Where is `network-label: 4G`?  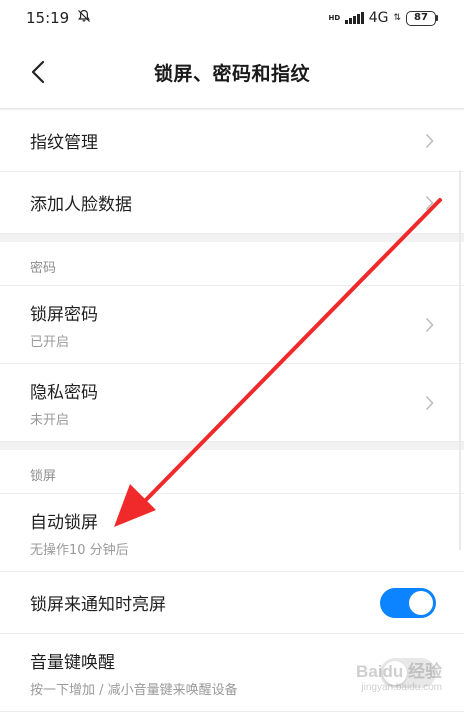
network-label: 4G is located at coordinates (378, 18).